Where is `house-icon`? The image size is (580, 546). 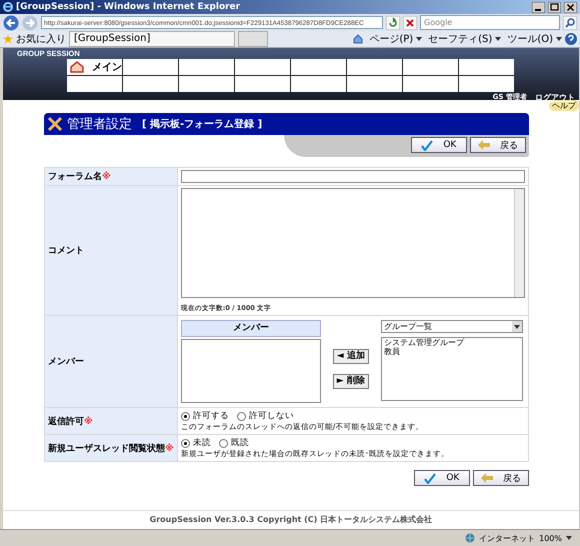 house-icon is located at coordinates (77, 67).